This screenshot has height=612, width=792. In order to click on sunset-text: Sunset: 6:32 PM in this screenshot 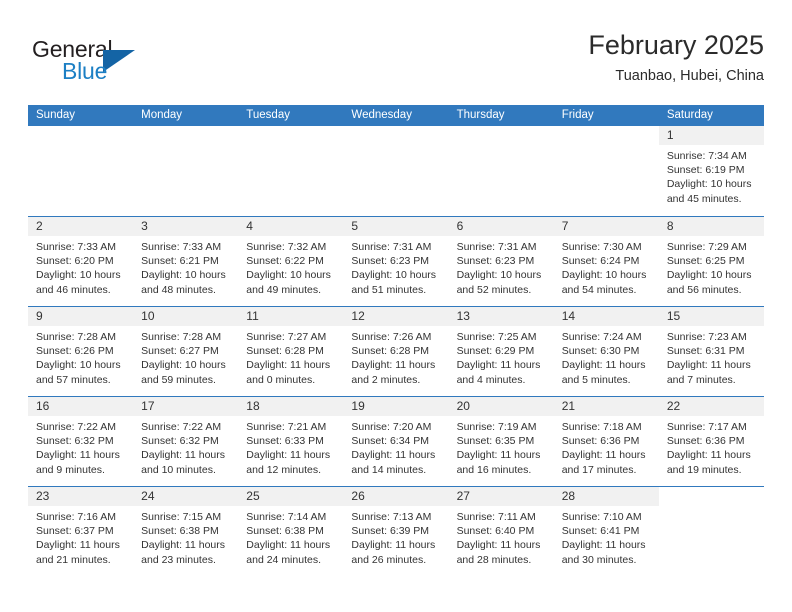, I will do `click(180, 441)`.